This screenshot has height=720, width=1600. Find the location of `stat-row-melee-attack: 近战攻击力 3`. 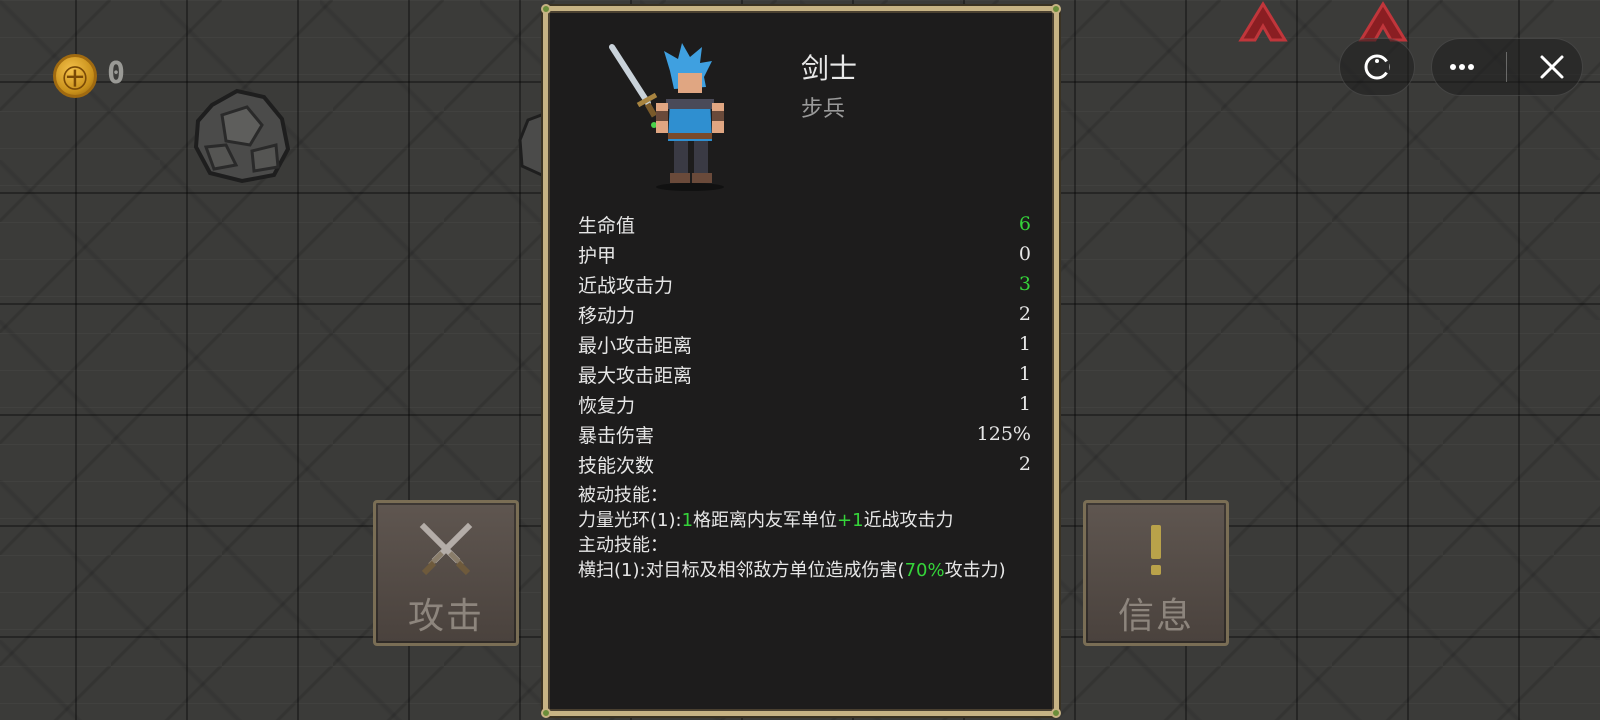

stat-row-melee-attack: 近战攻击力 3 is located at coordinates (804, 284).